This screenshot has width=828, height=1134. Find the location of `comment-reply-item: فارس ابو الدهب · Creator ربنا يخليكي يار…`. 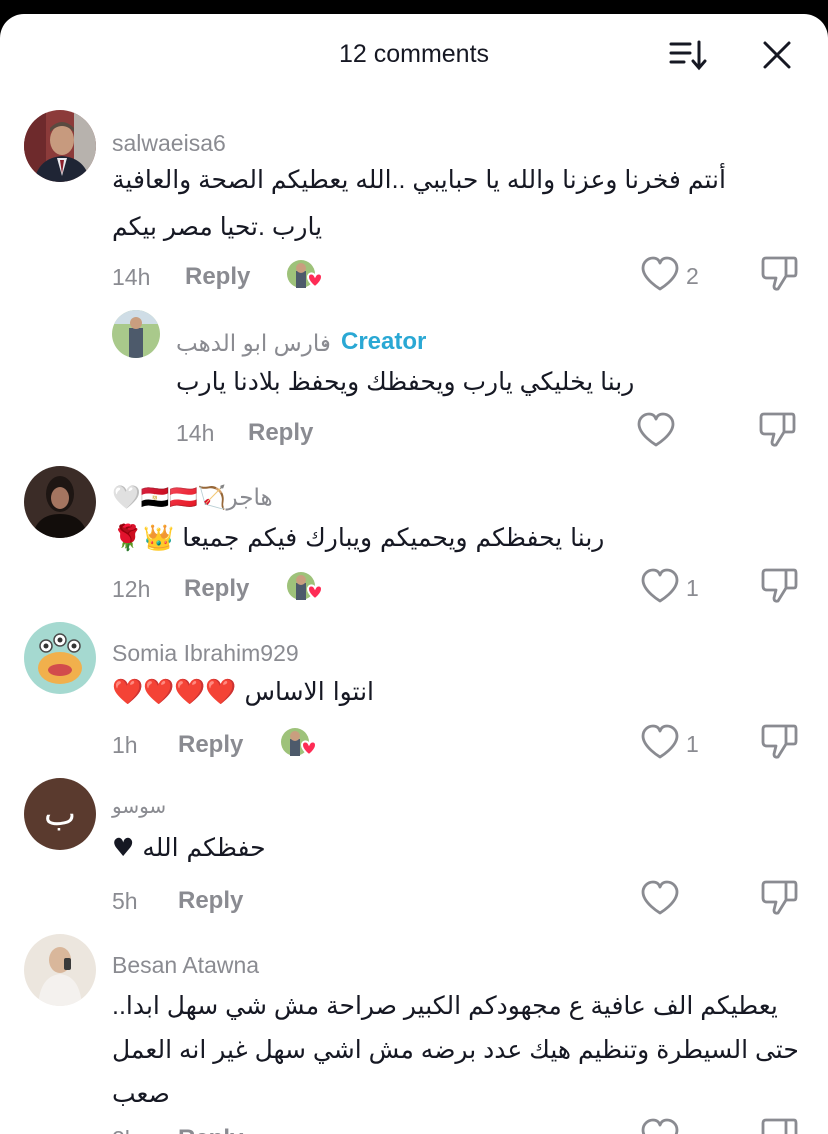

comment-reply-item: فارس ابو الدهب · Creator ربنا يخليكي يار… is located at coordinates (414, 381).